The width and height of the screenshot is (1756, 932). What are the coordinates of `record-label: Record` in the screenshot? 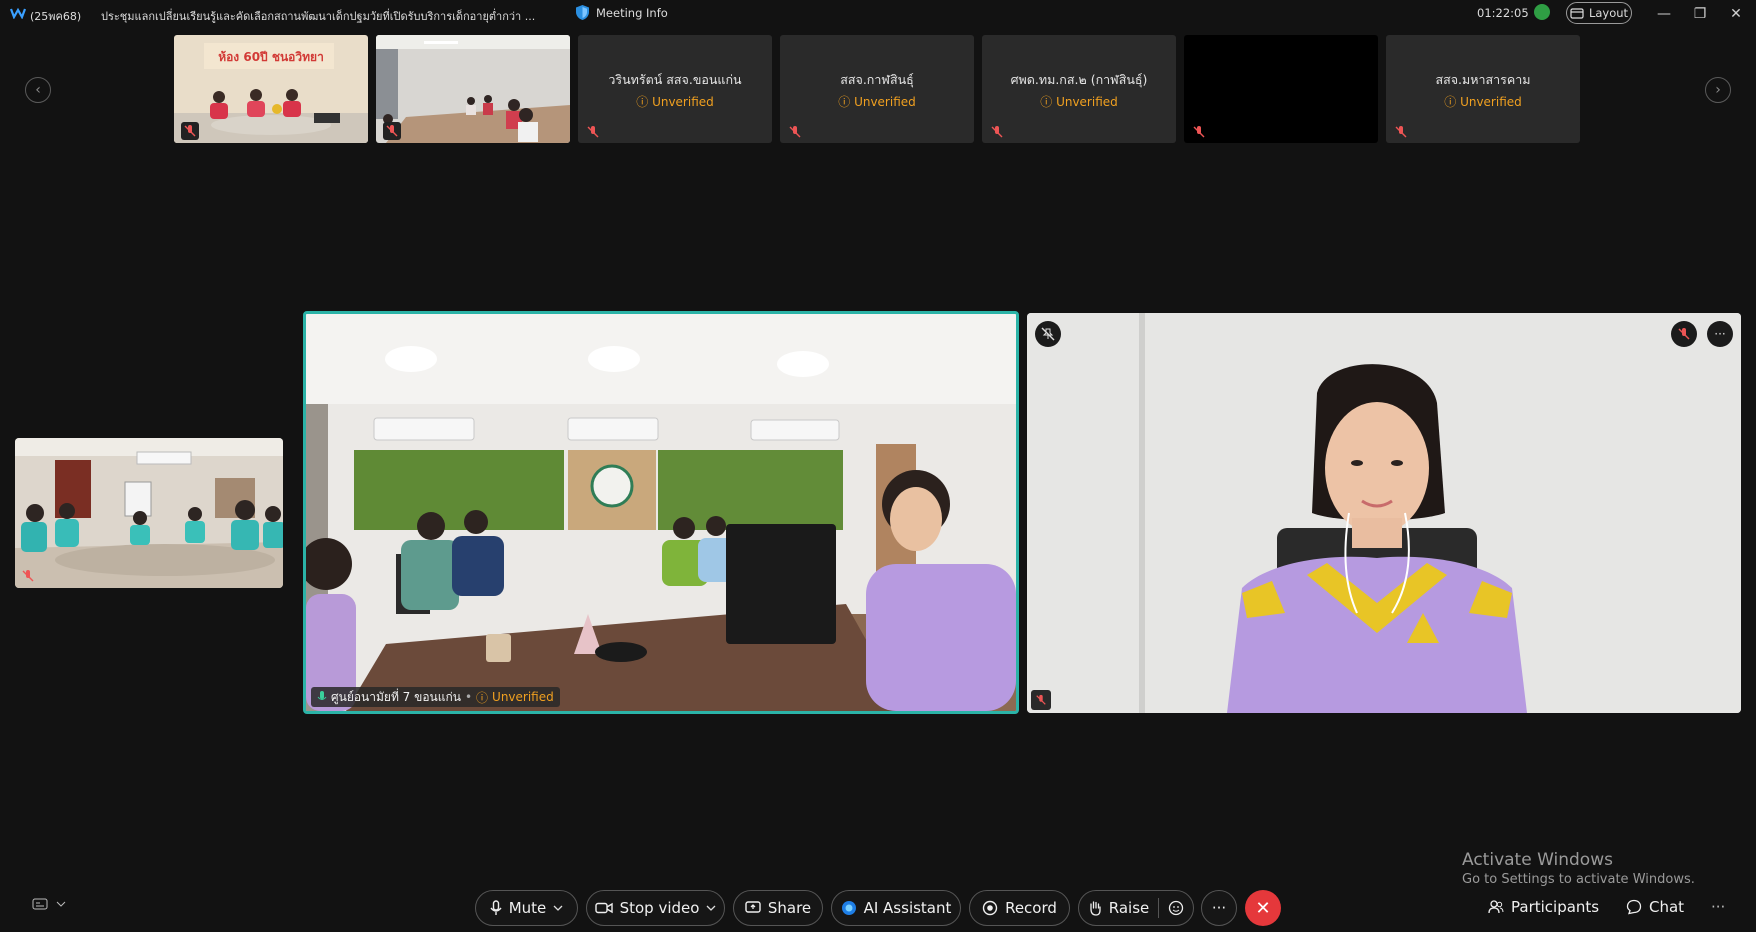 It's located at (1031, 908).